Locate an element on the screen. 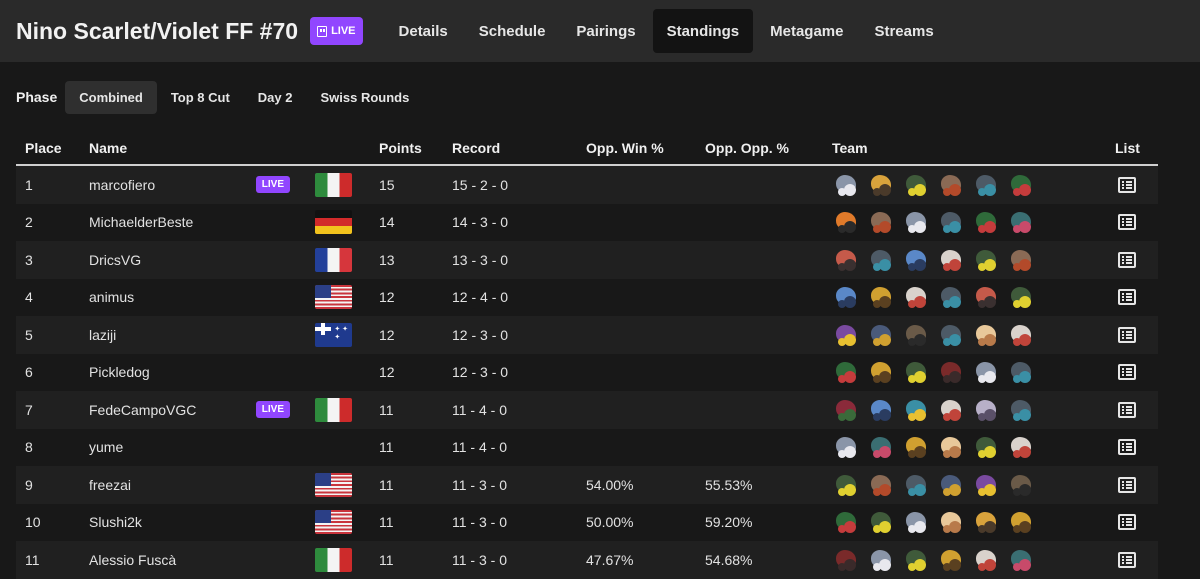 Image resolution: width=1200 pixels, height=579 pixels. tab-schedule: Schedule is located at coordinates (512, 31).